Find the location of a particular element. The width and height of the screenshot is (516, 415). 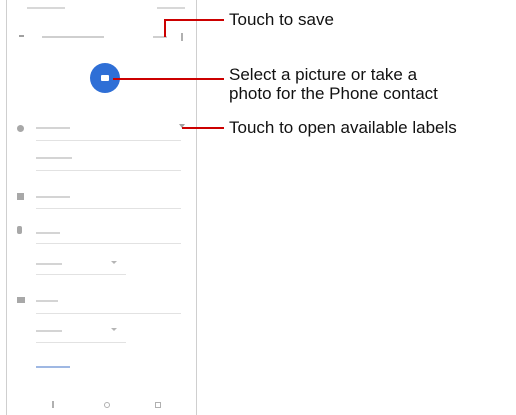

phone-label-underline is located at coordinates (81, 274).